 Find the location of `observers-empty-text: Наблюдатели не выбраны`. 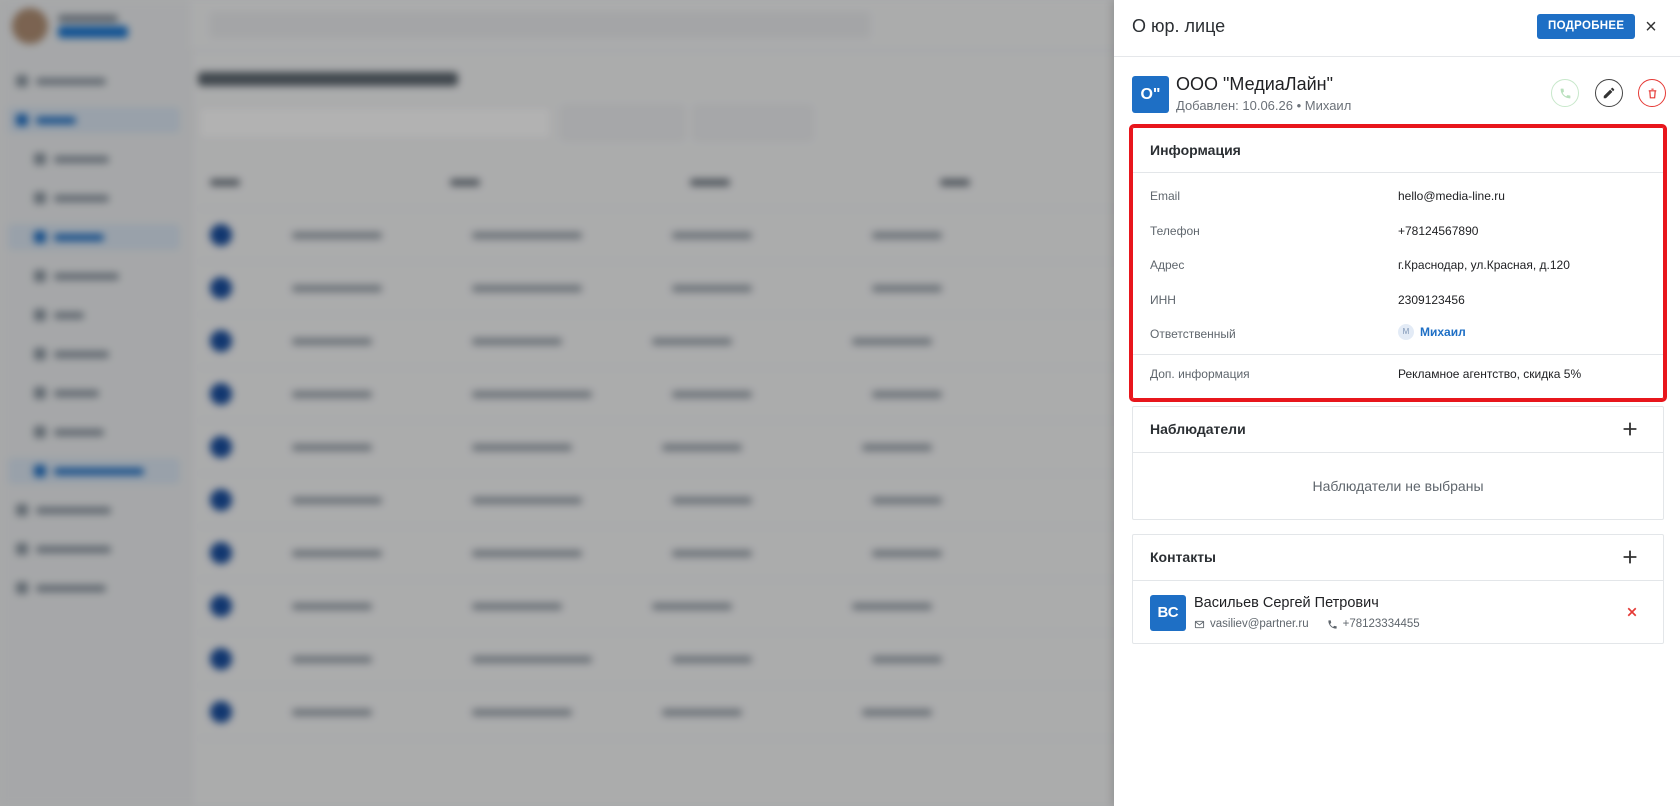

observers-empty-text: Наблюдатели не выбраны is located at coordinates (1398, 486).